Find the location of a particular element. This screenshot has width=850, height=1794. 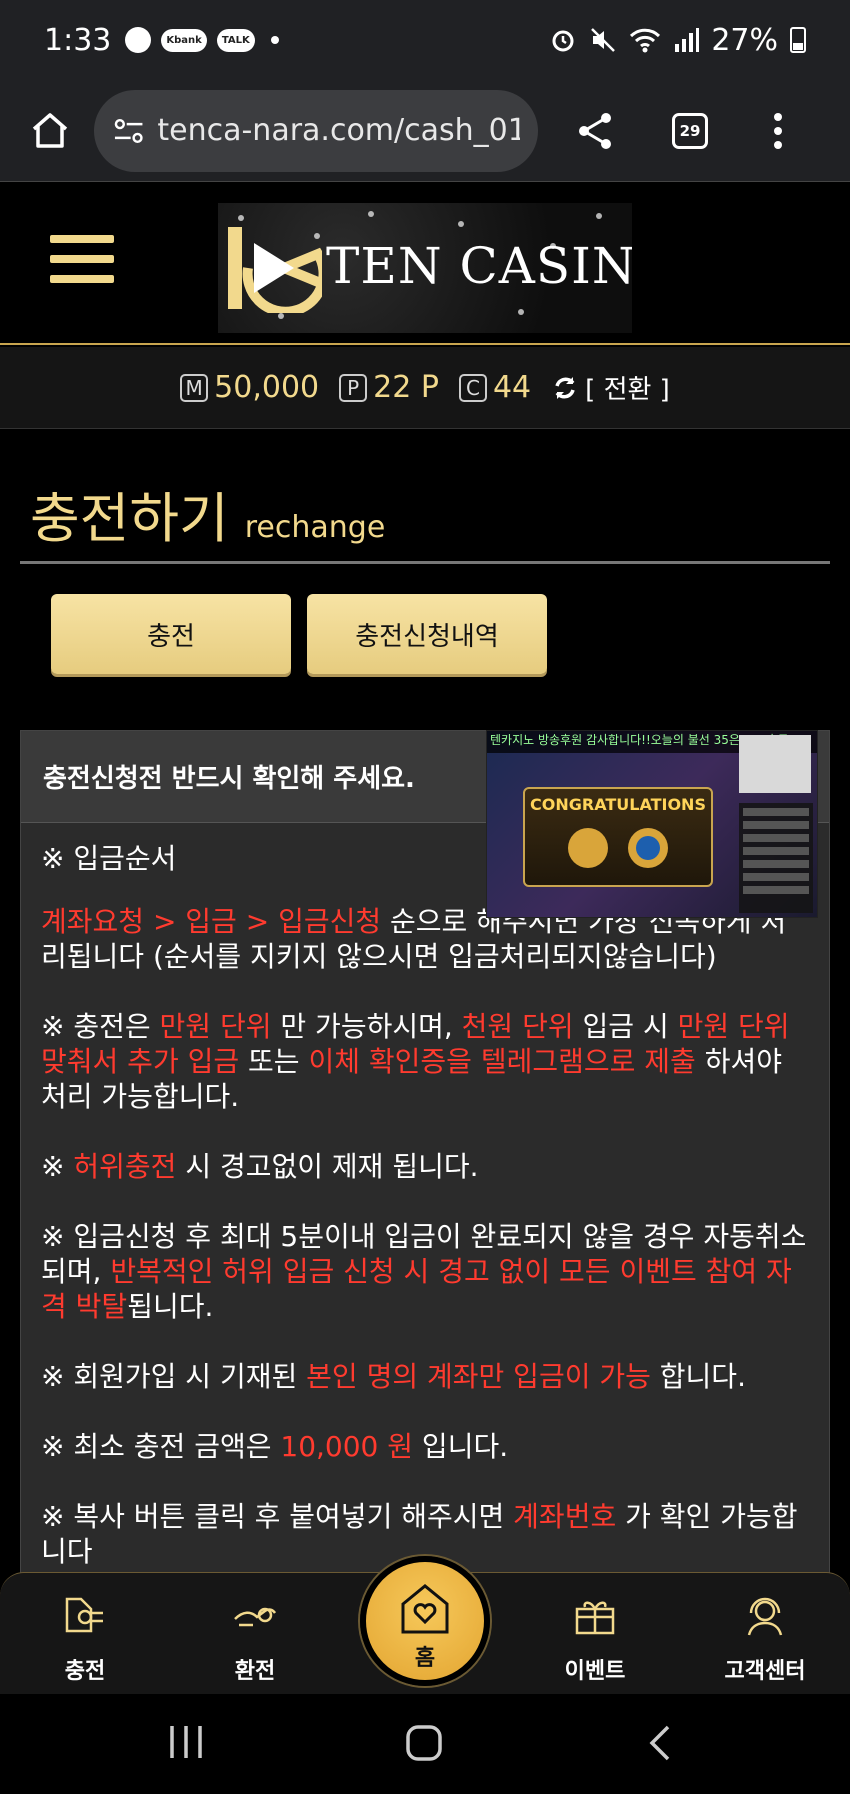

battery-icon is located at coordinates (798, 40).